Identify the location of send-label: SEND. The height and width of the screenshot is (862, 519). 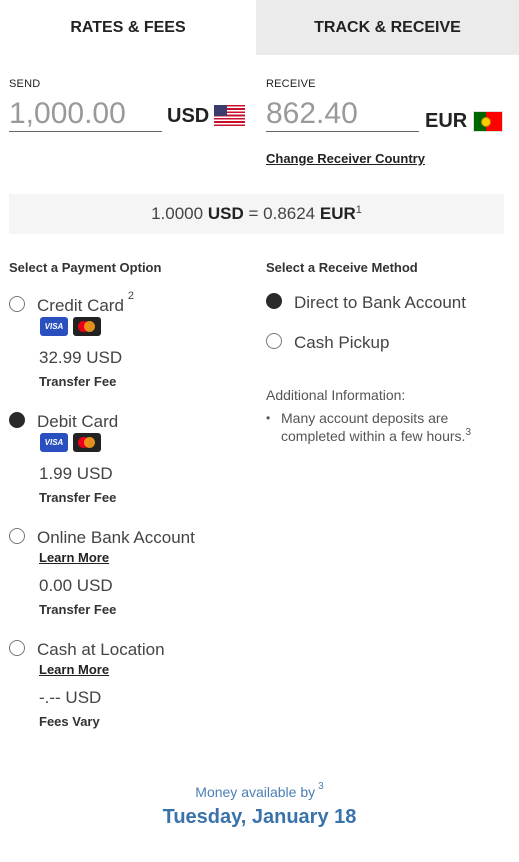
(25, 84).